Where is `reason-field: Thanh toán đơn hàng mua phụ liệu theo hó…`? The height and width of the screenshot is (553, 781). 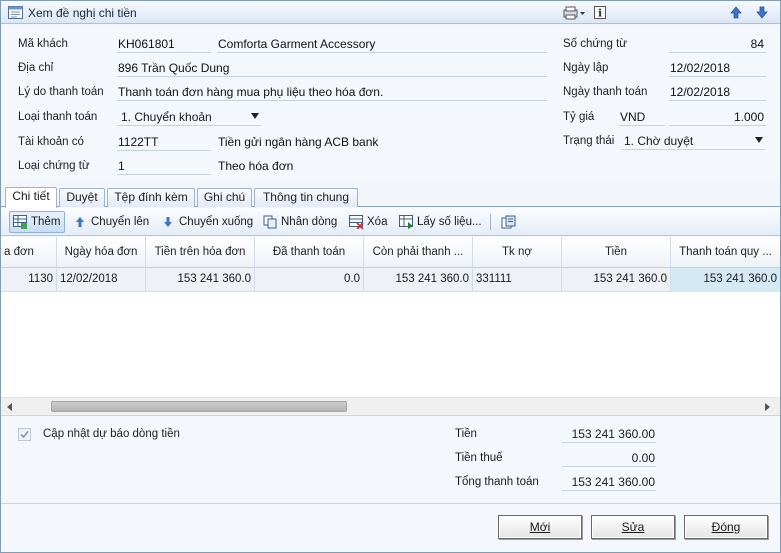
reason-field: Thanh toán đơn hàng mua phụ liệu theo hó… is located at coordinates (332, 92).